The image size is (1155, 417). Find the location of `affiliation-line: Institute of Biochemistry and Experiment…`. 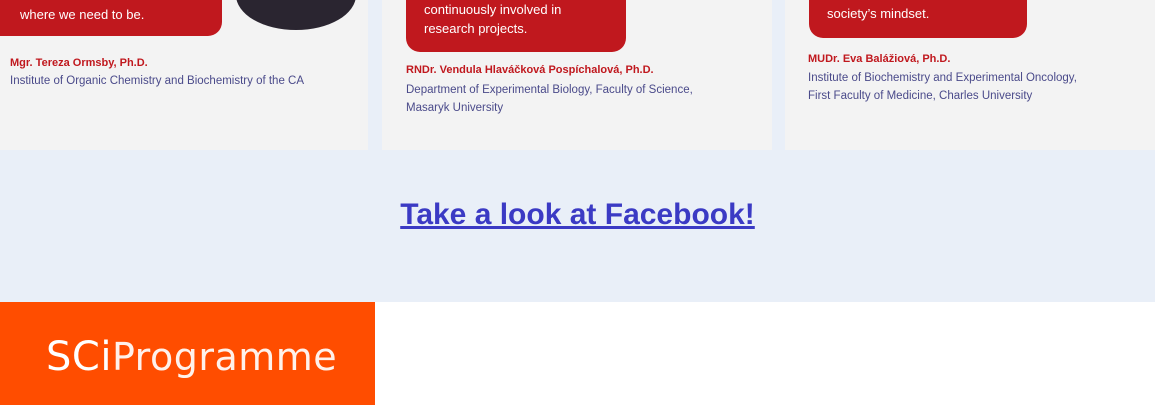

affiliation-line: Institute of Biochemistry and Experiment… is located at coordinates (942, 78).